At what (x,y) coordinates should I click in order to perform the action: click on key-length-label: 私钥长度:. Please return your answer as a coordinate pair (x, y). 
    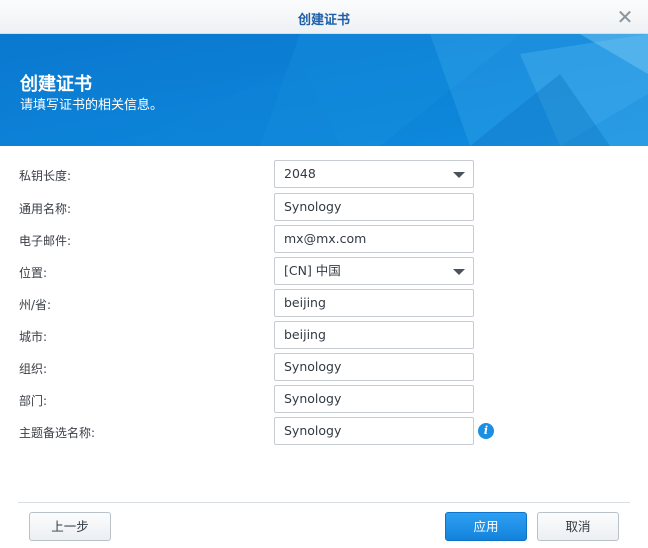
    Looking at the image, I should click on (45, 176).